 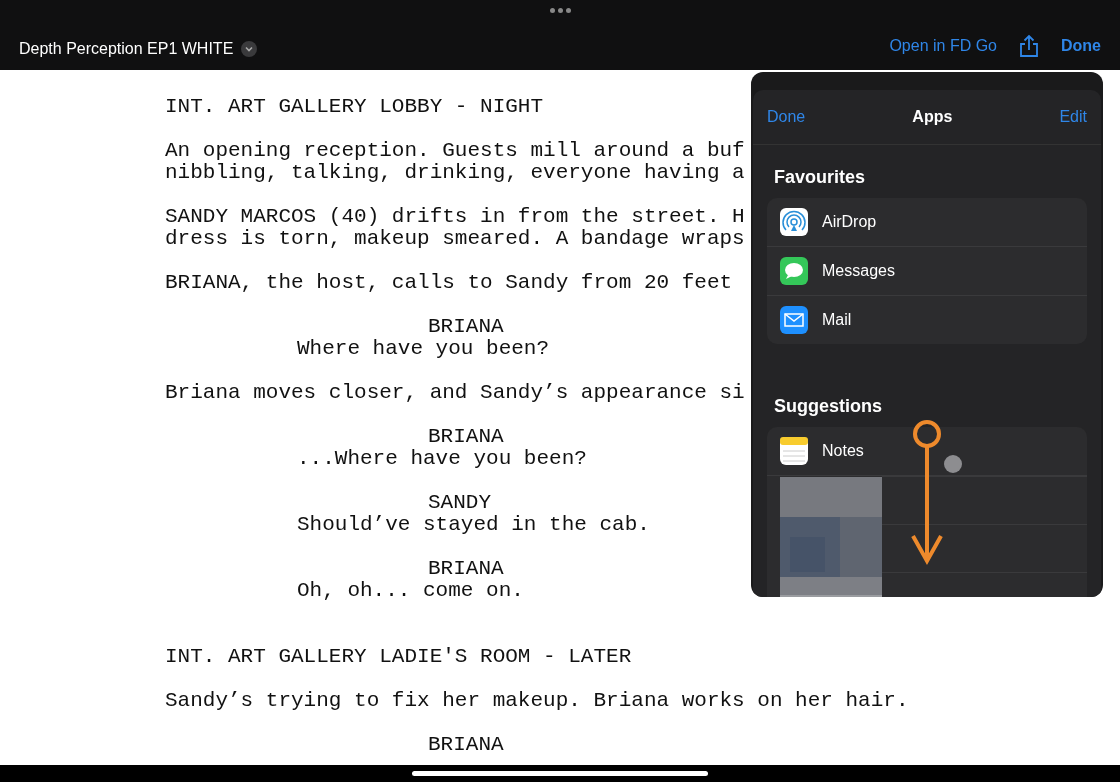 What do you see at coordinates (473, 525) in the screenshot?
I see `script-line: Should’ve stayed in the cab.` at bounding box center [473, 525].